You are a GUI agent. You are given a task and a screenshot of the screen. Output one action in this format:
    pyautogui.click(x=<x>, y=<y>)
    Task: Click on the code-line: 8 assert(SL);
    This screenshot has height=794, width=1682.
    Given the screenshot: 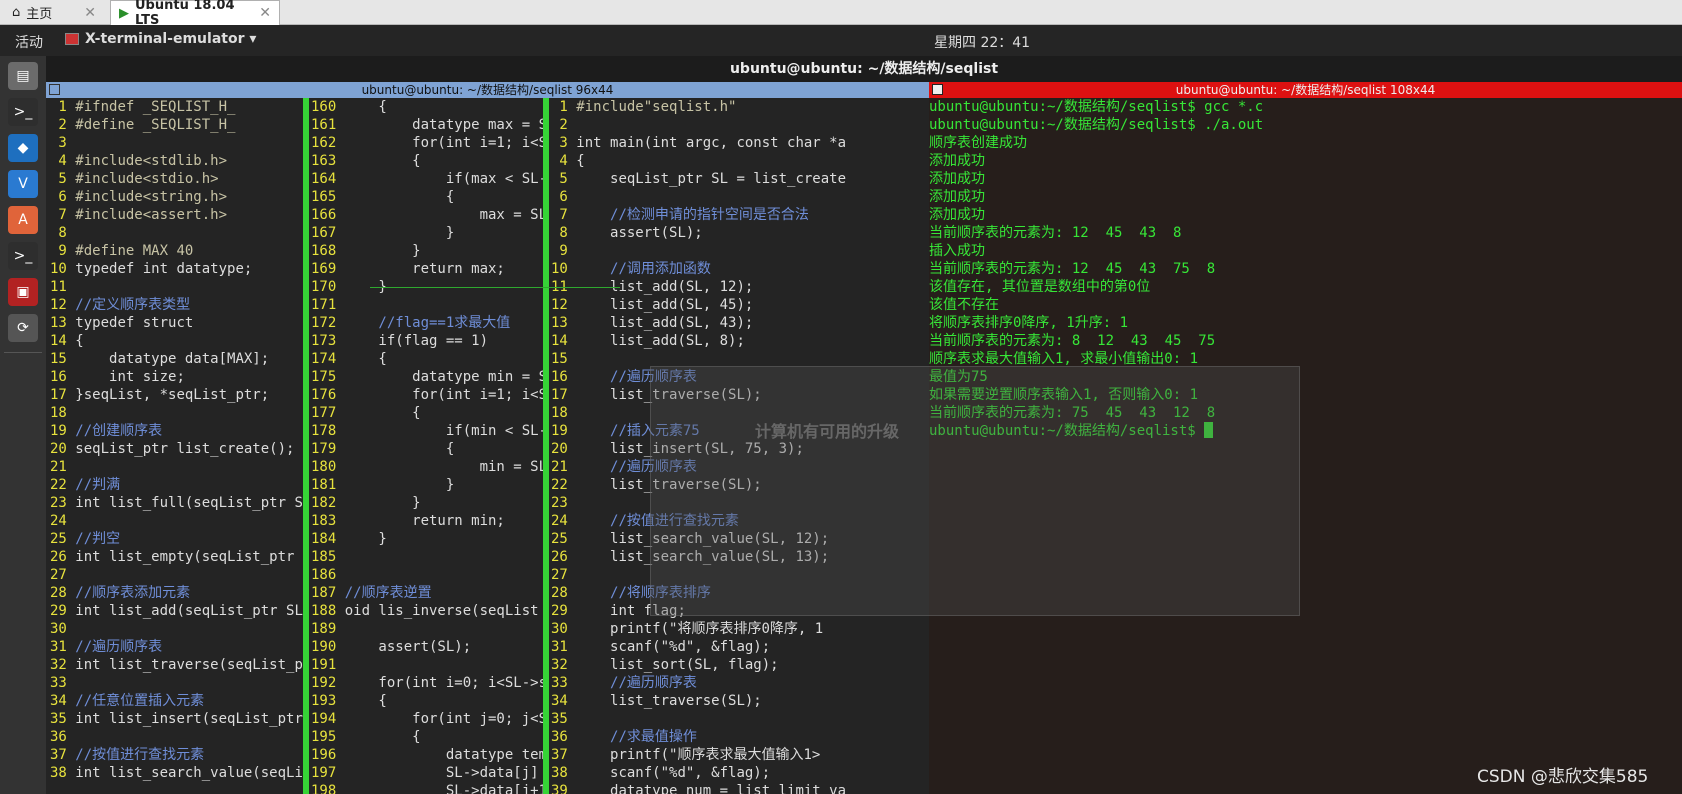 What is the action you would take?
    pyautogui.click(x=740, y=233)
    